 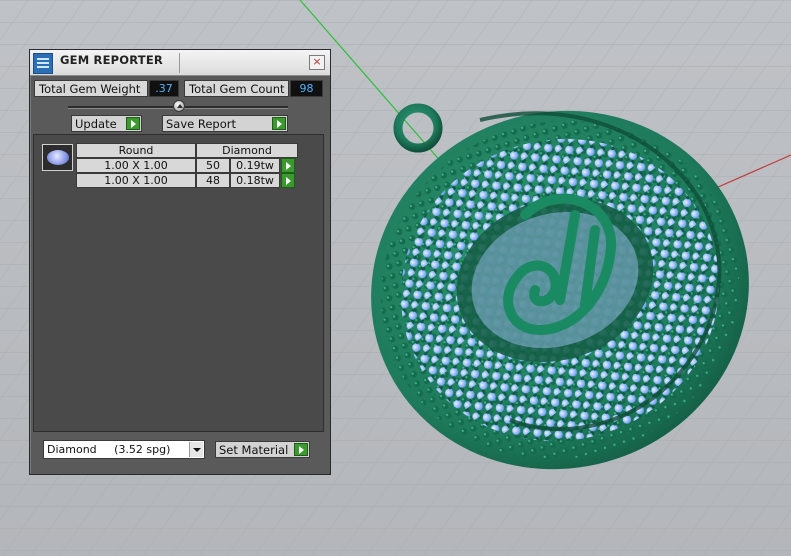 I want to click on row-1-count: 50, so click(x=213, y=165).